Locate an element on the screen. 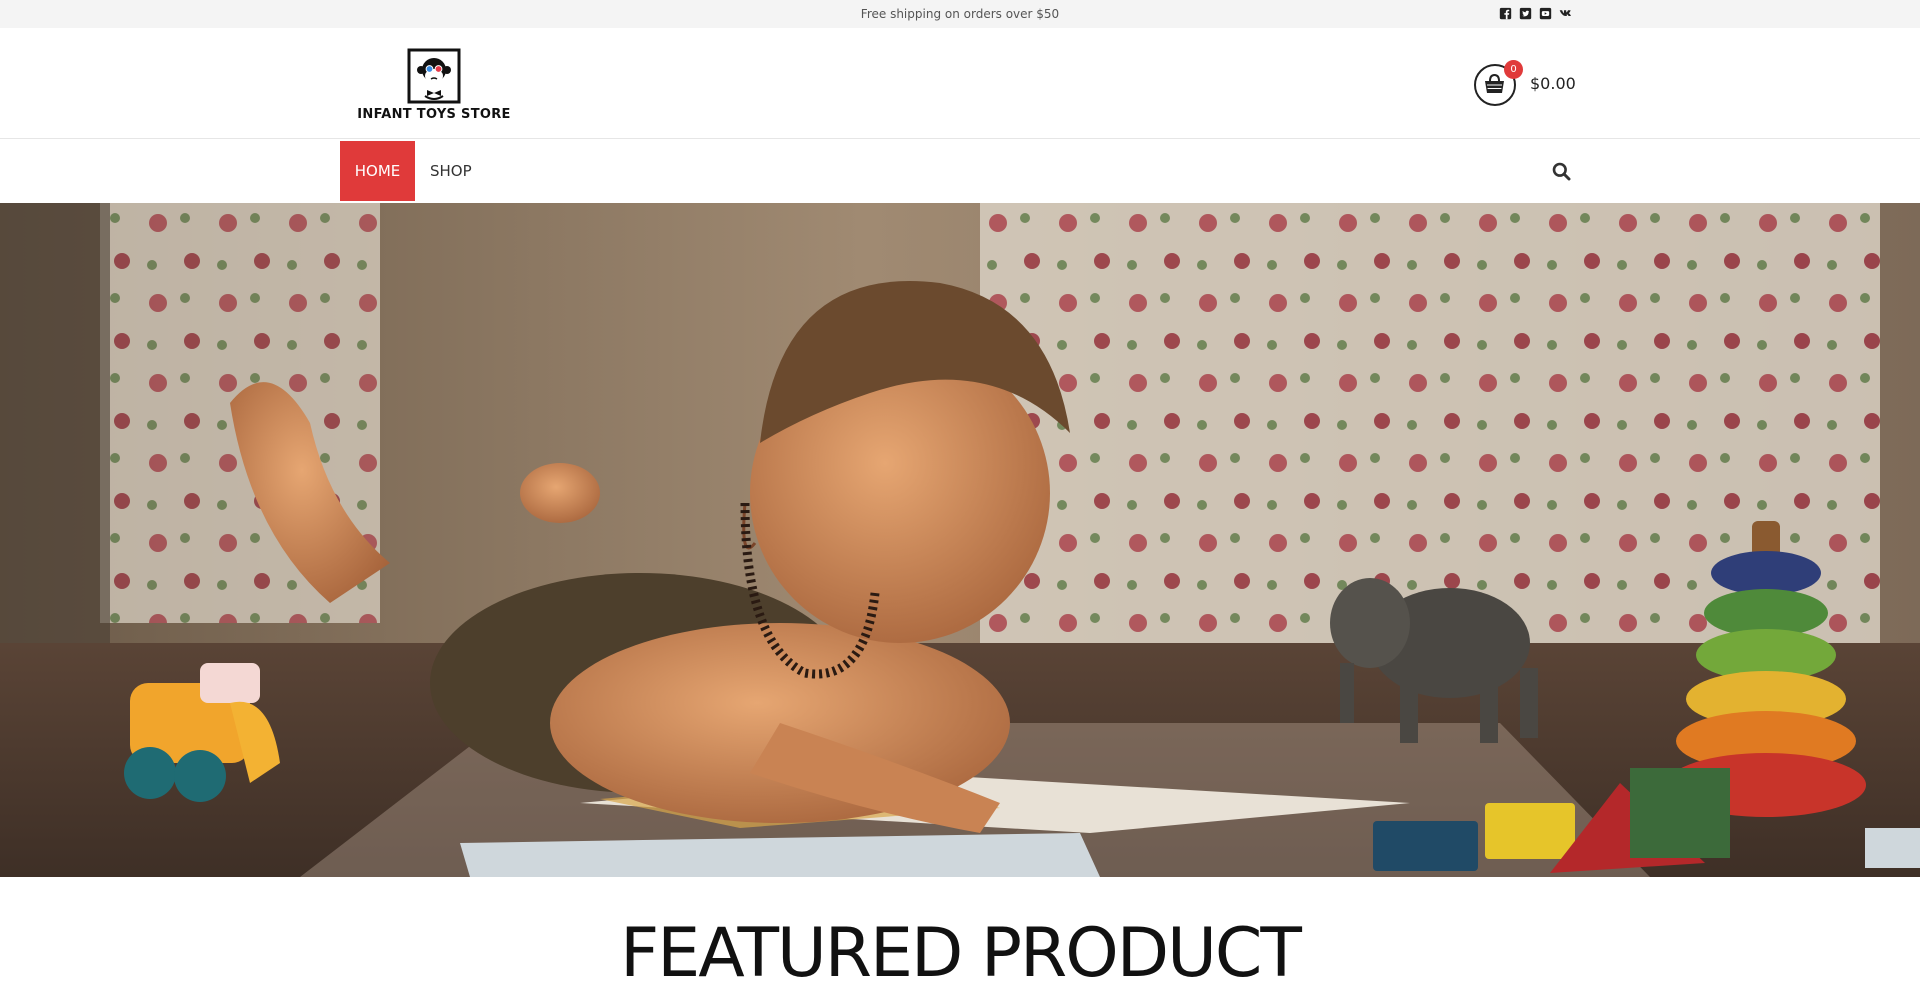 This screenshot has width=1920, height=993. shopping-basket-icon is located at coordinates (1494, 83).